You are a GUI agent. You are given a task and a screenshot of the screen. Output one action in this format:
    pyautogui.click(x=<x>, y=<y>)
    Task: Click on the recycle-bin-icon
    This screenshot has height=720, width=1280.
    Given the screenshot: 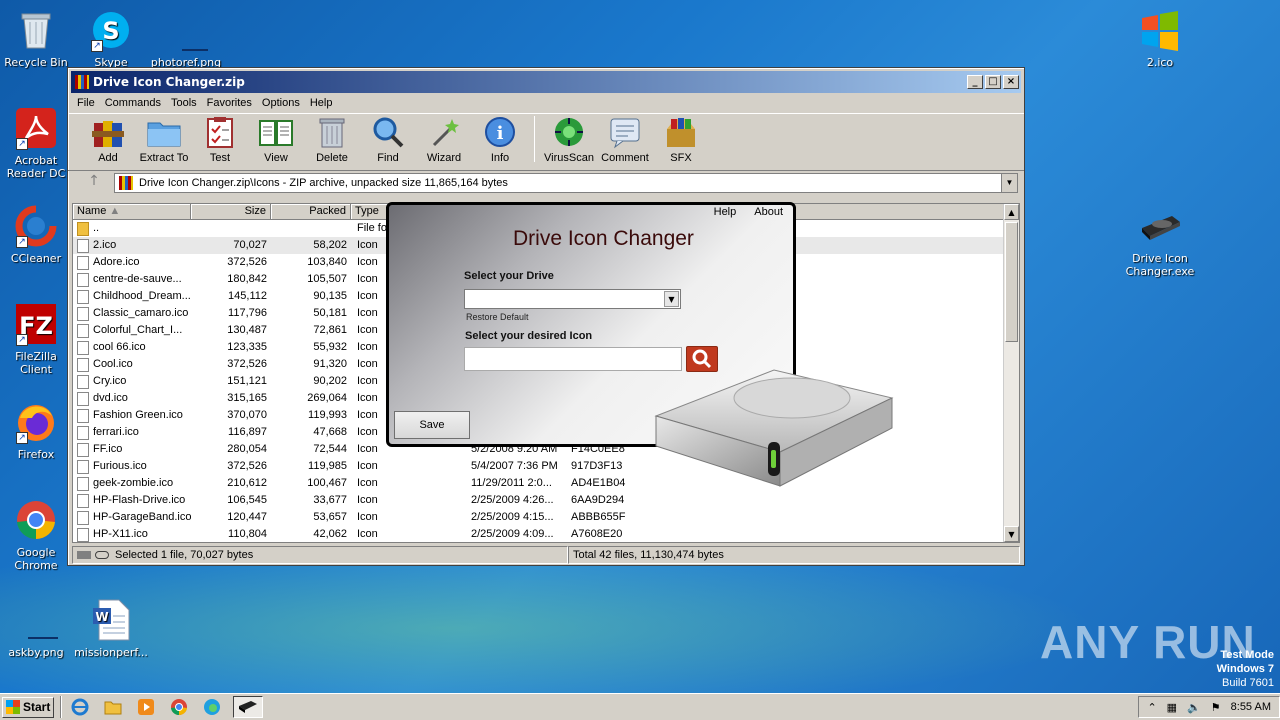 What is the action you would take?
    pyautogui.click(x=36, y=30)
    